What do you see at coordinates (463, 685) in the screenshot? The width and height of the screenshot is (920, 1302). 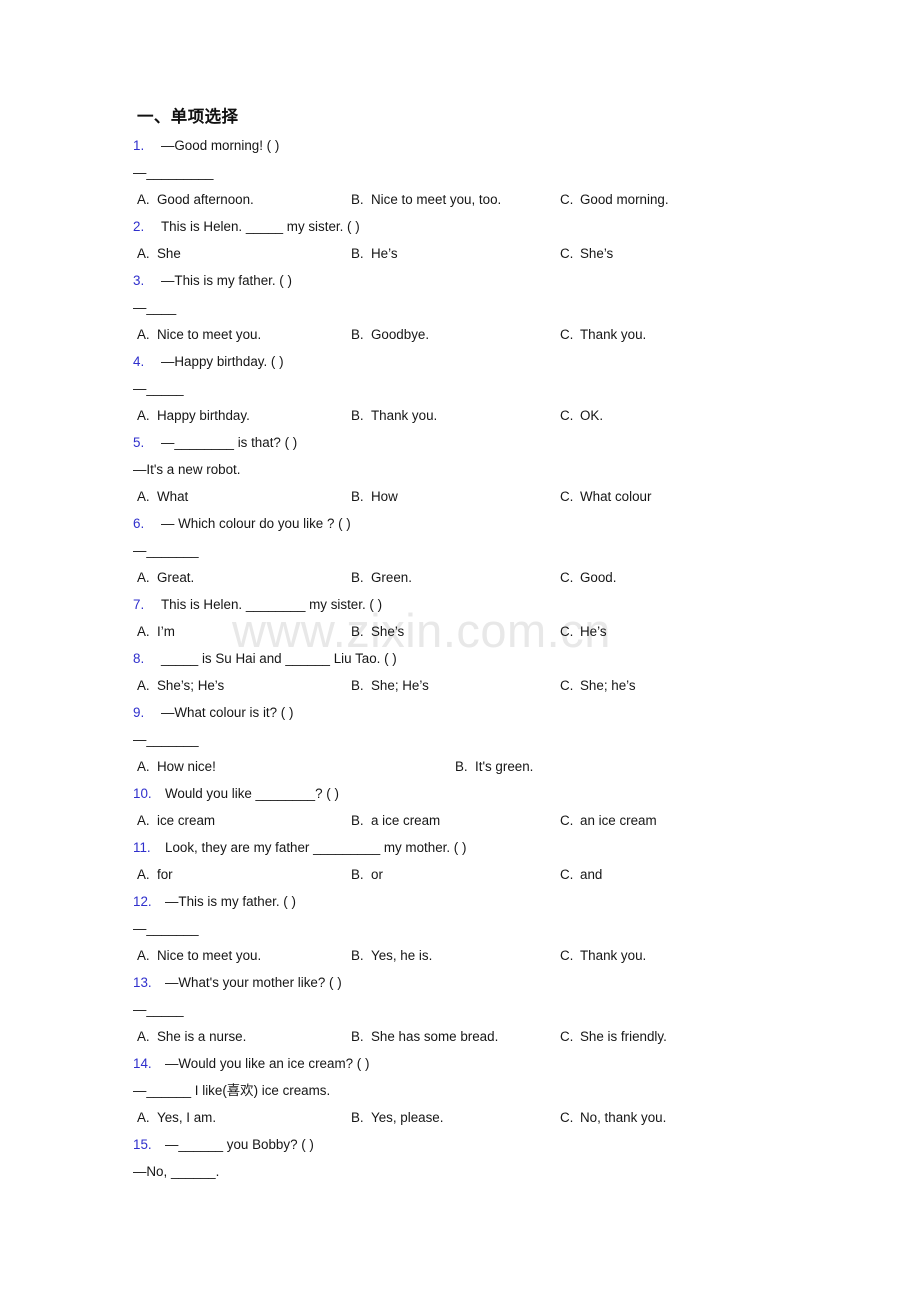 I see `option-row: A. She’s; He’s B. She; He’s C. She; he’s` at bounding box center [463, 685].